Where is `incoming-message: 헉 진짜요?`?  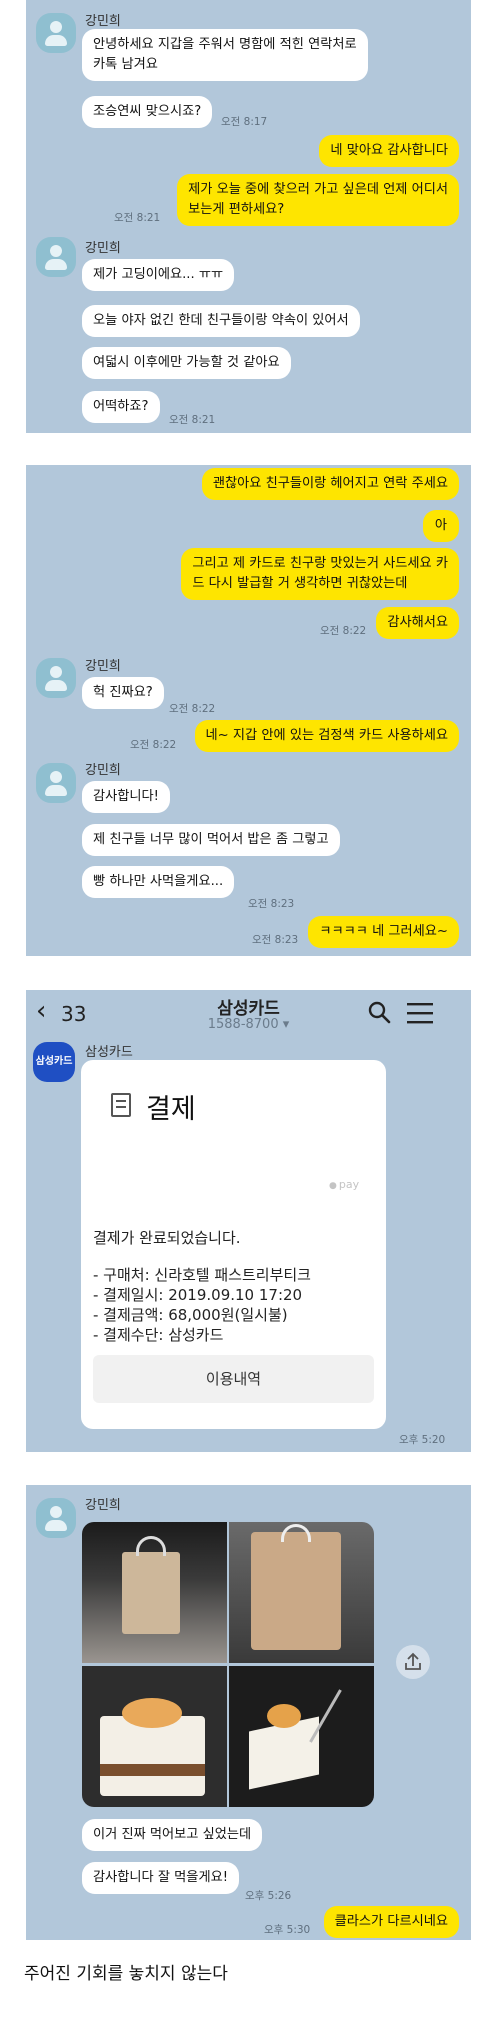
incoming-message: 헉 진짜요? is located at coordinates (123, 693).